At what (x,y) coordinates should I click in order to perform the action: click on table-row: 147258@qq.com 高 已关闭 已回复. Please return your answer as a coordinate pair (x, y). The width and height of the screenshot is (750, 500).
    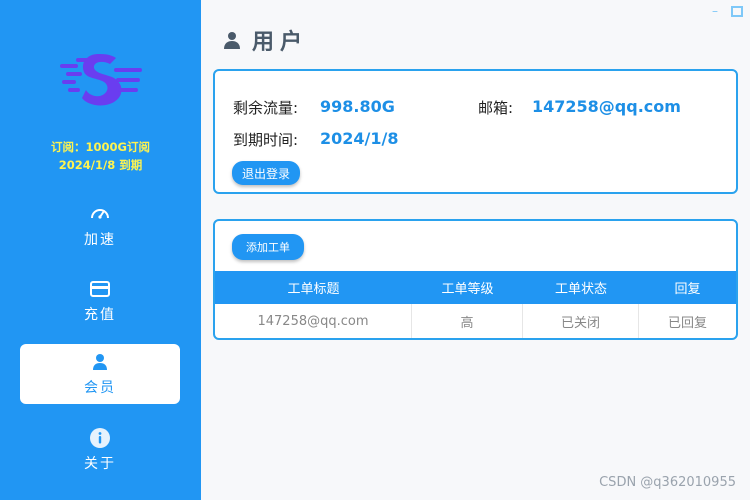
    Looking at the image, I should click on (475, 321).